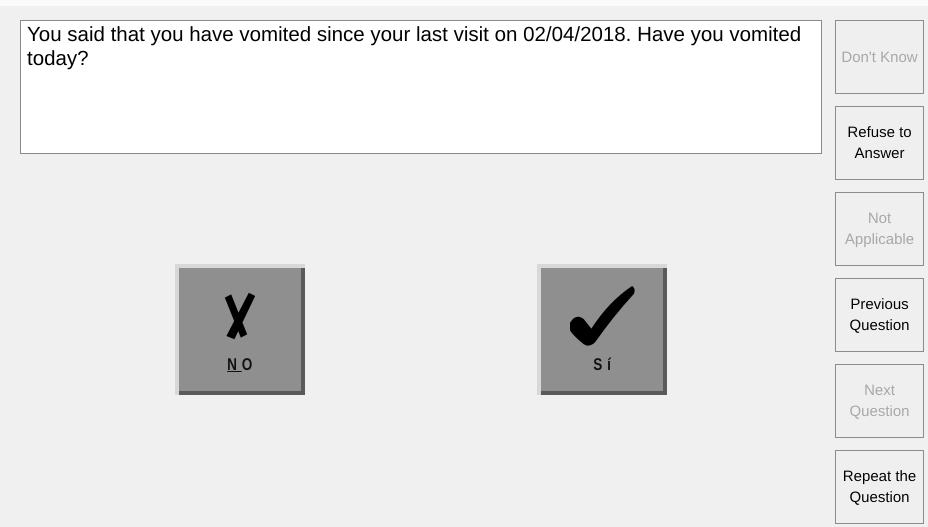 This screenshot has width=928, height=527. Describe the element at coordinates (879, 315) in the screenshot. I see `option-button: Previous Question` at that location.